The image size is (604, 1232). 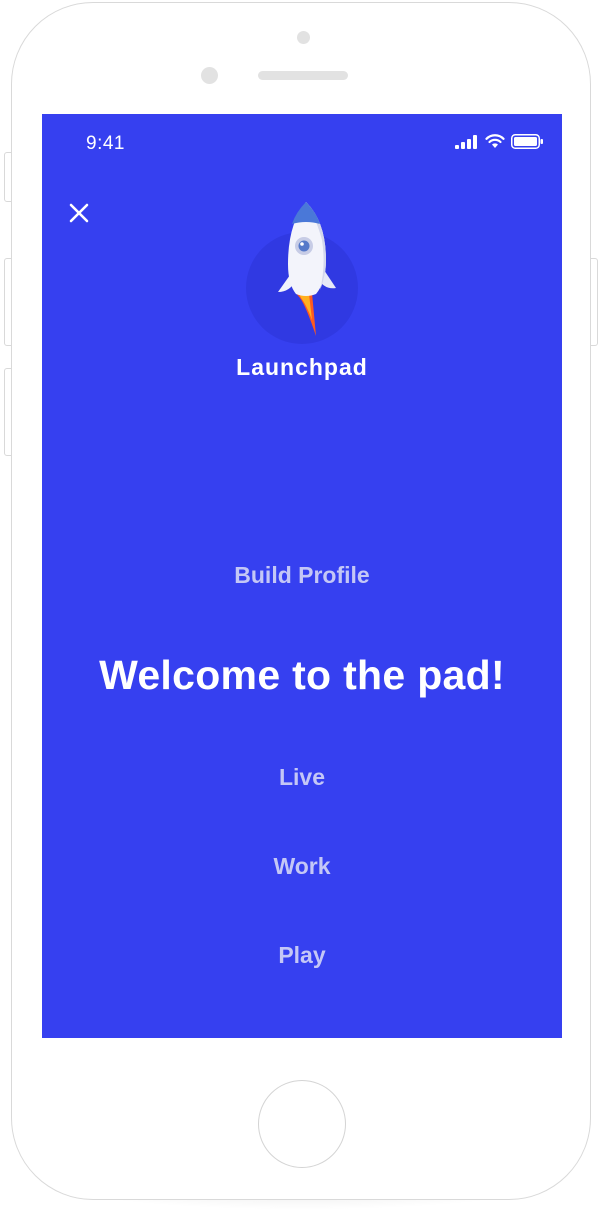 What do you see at coordinates (209, 75) in the screenshot?
I see `proximity-sensor` at bounding box center [209, 75].